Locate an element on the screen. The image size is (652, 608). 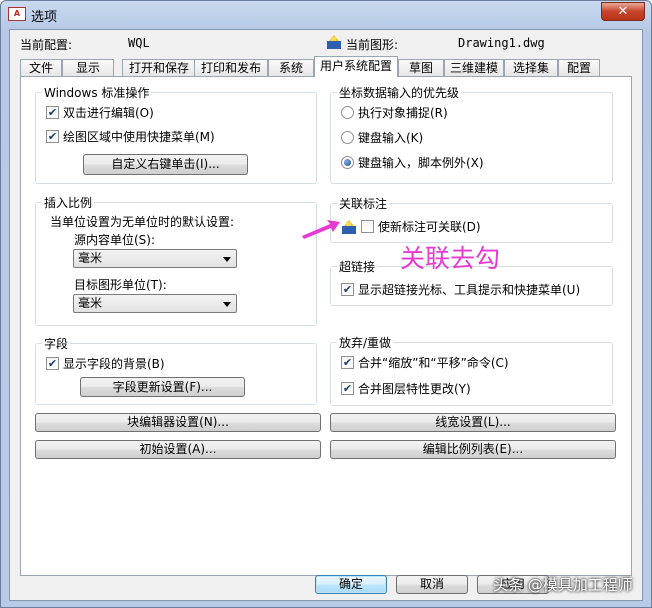
title-bar: A 选项 ✕ is located at coordinates (326, 15).